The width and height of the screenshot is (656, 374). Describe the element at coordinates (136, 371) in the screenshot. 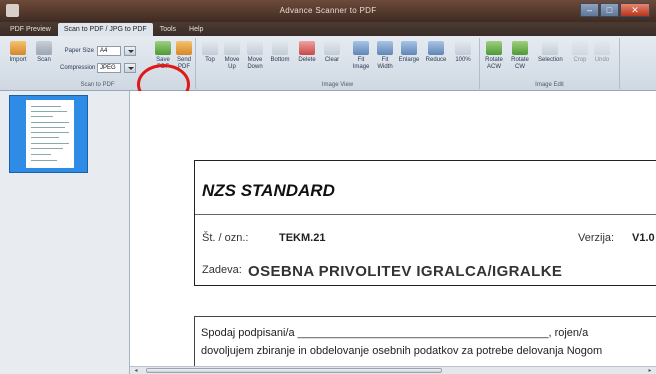

I see `scroll-left-icon: ◂` at that location.